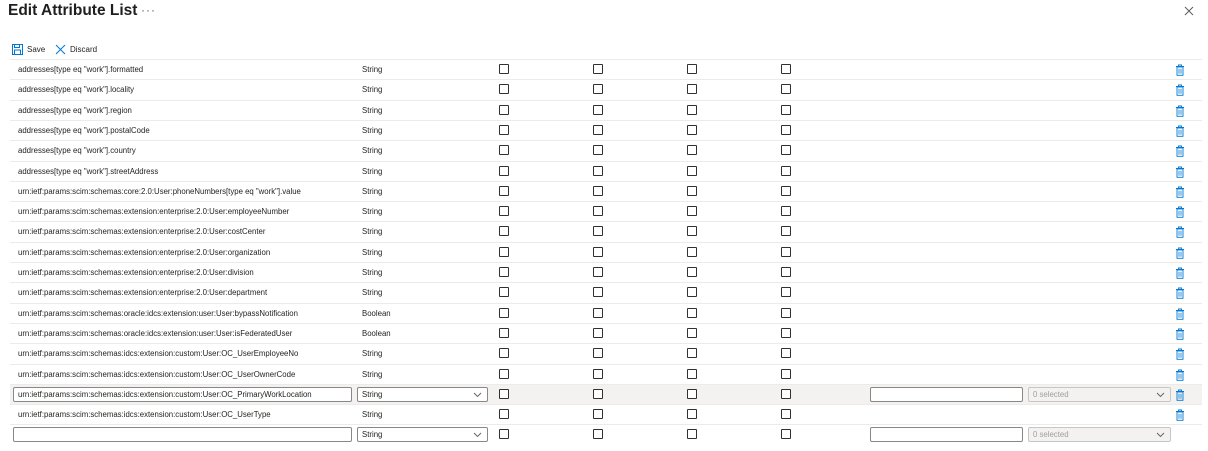 The height and width of the screenshot is (451, 1208). I want to click on more-options-button: ···, so click(148, 10).